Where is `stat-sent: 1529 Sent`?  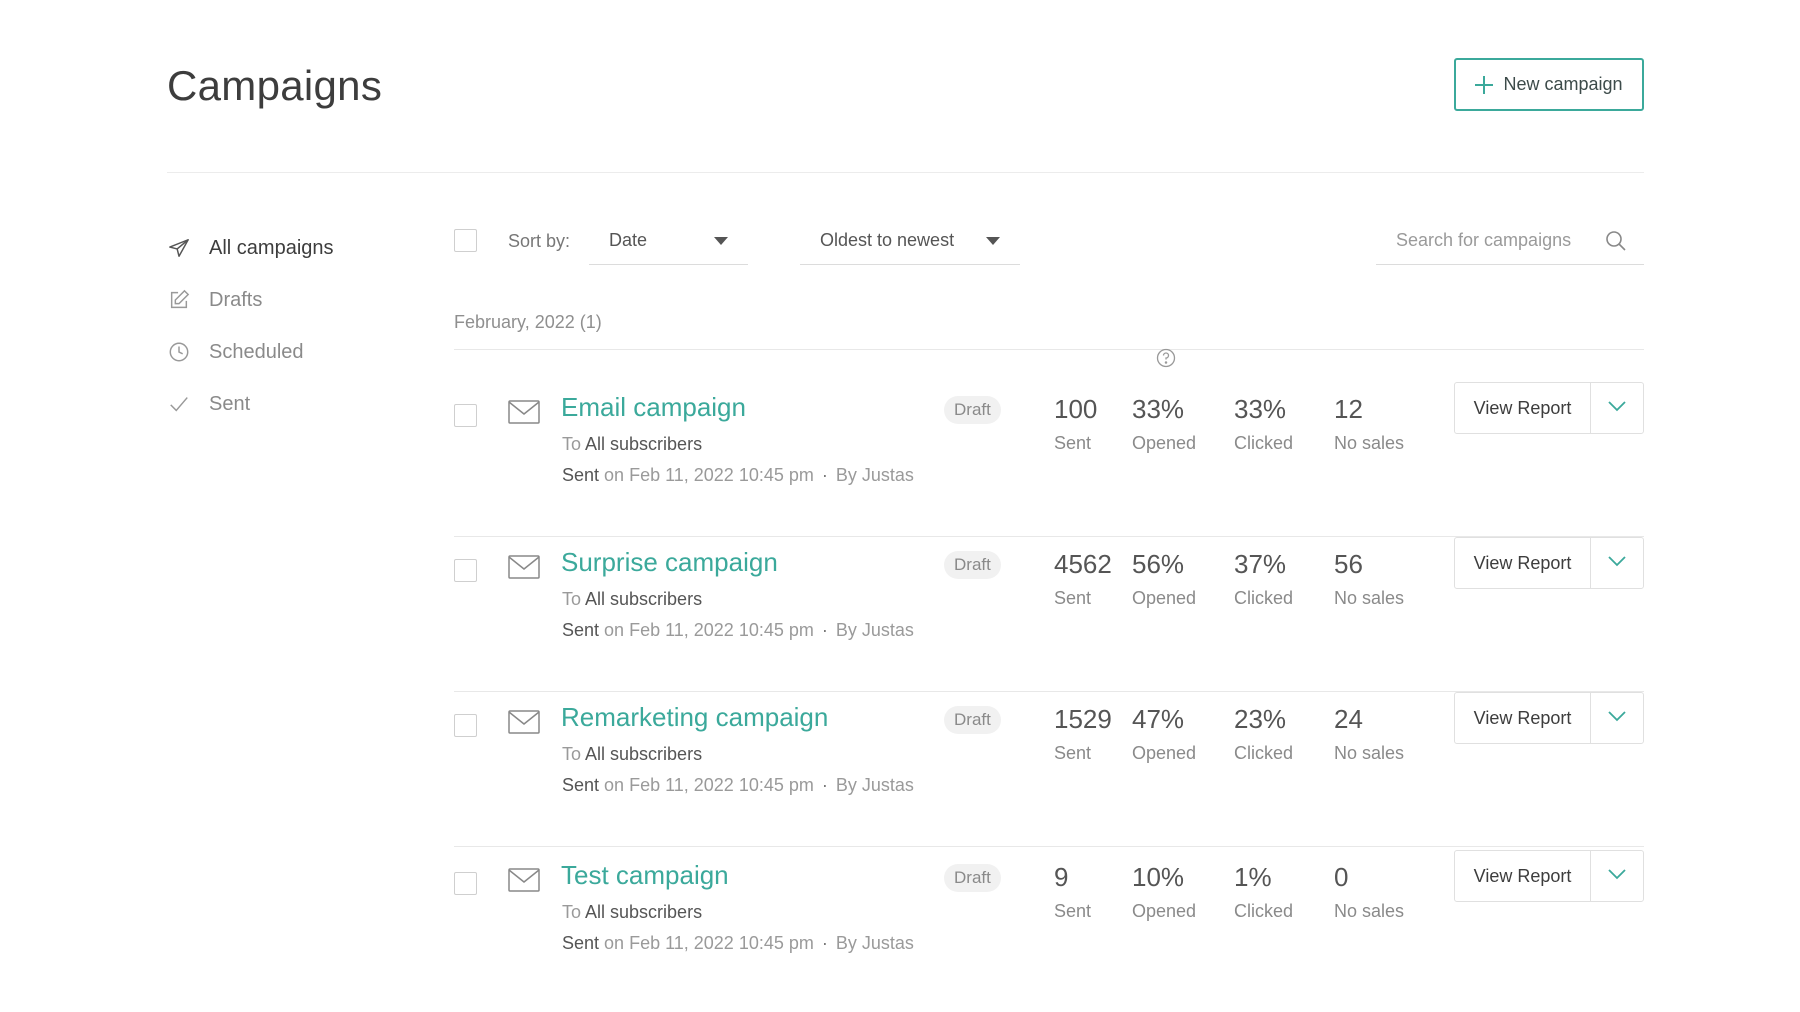 stat-sent: 1529 Sent is located at coordinates (1083, 734).